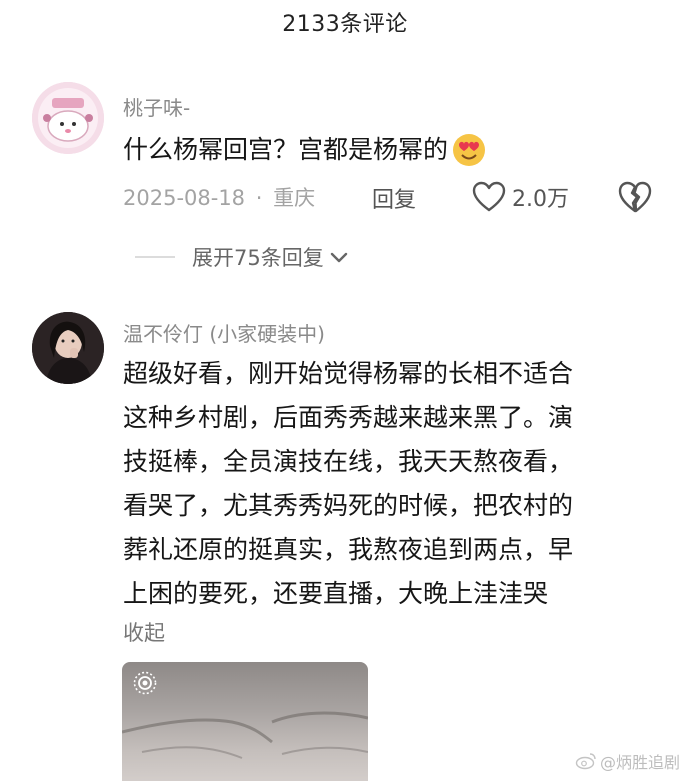 The image size is (690, 781). Describe the element at coordinates (245, 721) in the screenshot. I see `comment-image` at that location.